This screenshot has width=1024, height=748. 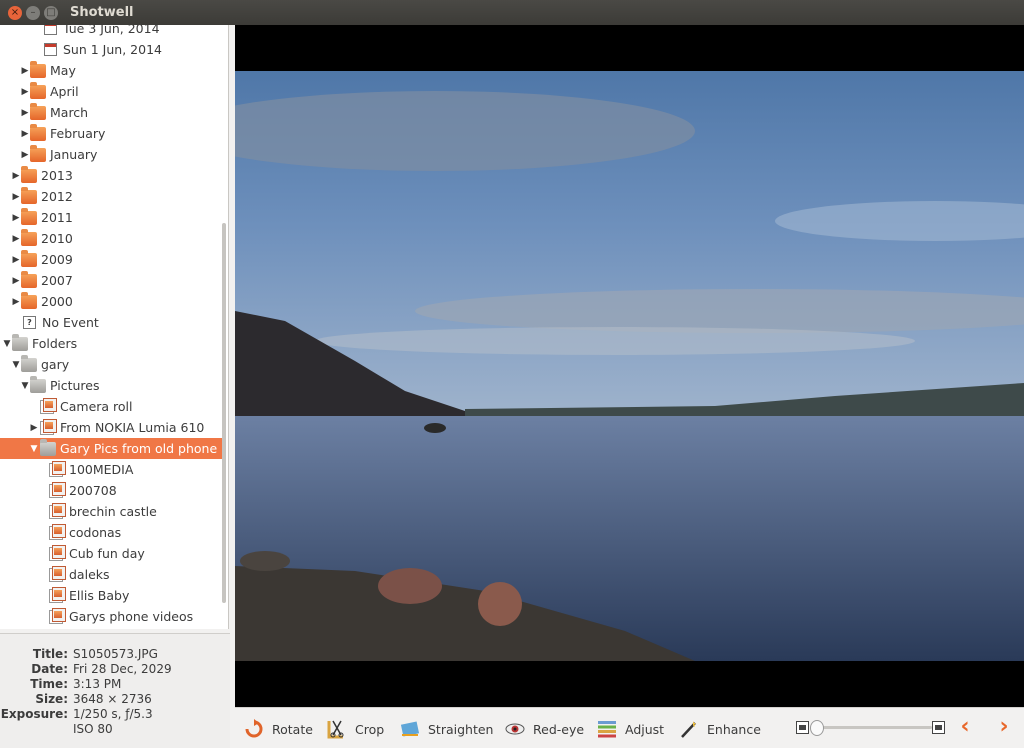 I want to click on sidebar-item-year: ▶ 2000, so click(x=113, y=301).